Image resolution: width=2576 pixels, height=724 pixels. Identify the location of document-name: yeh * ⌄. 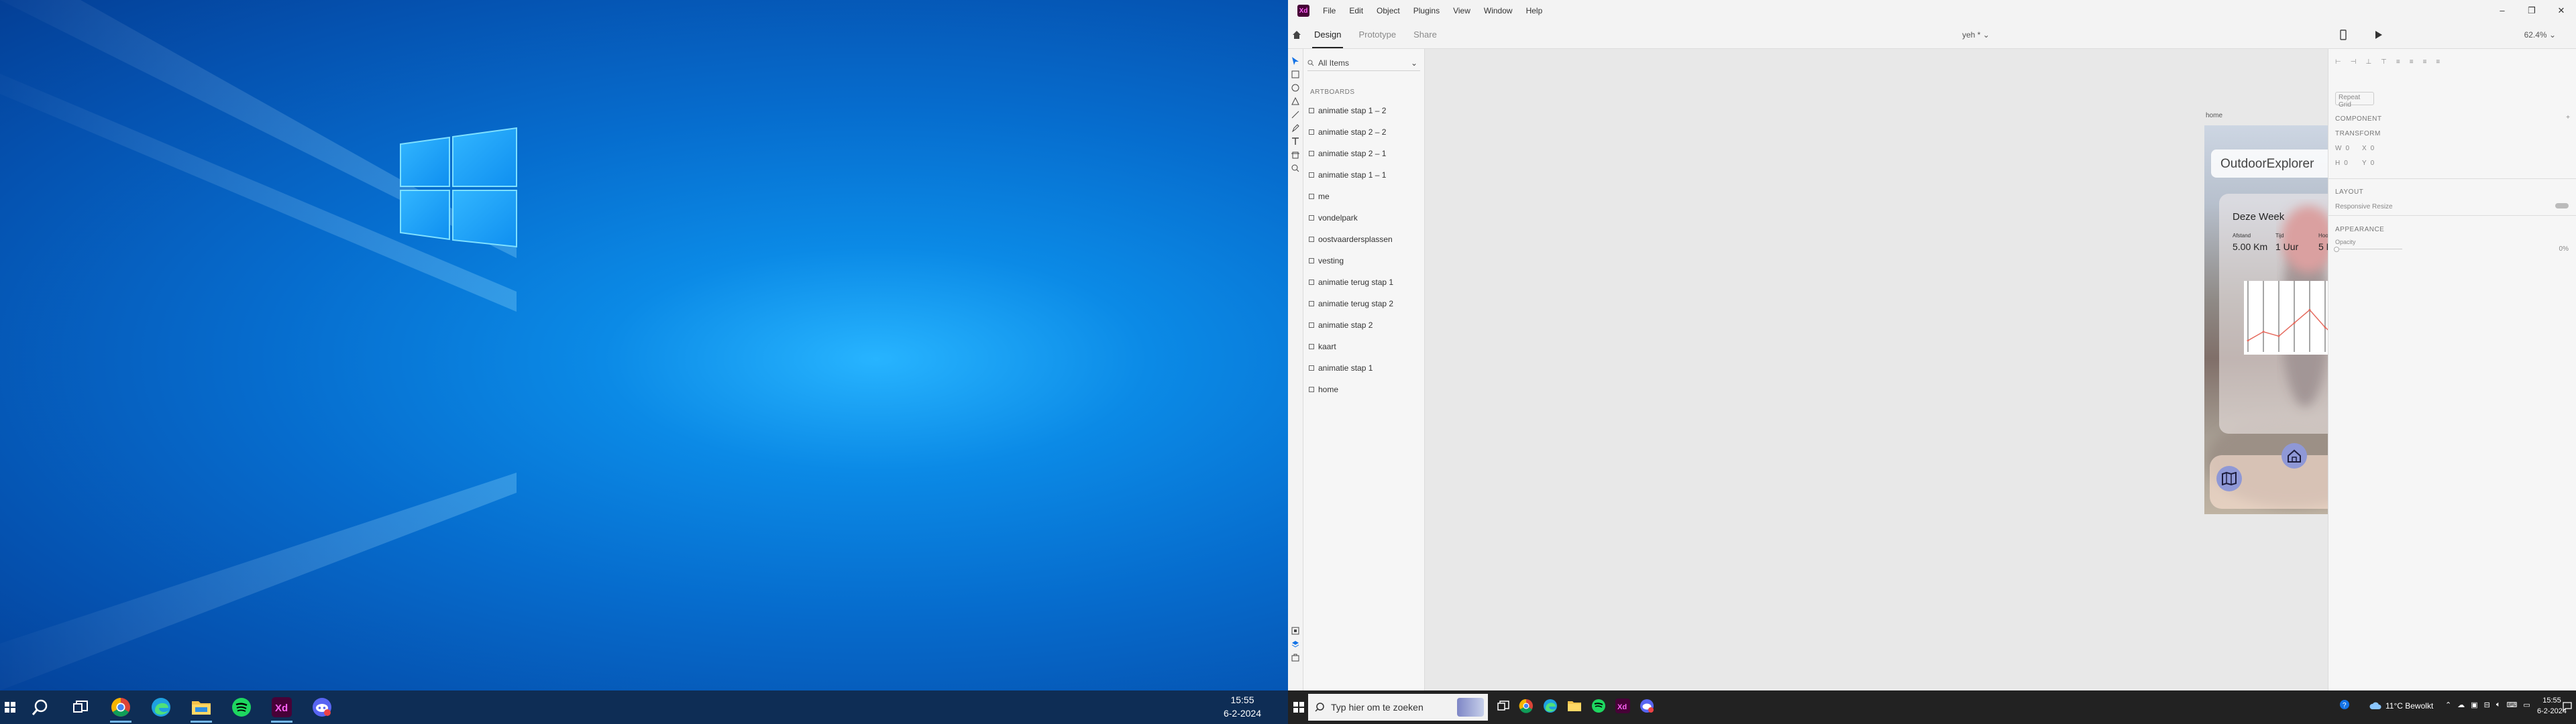
(1976, 34).